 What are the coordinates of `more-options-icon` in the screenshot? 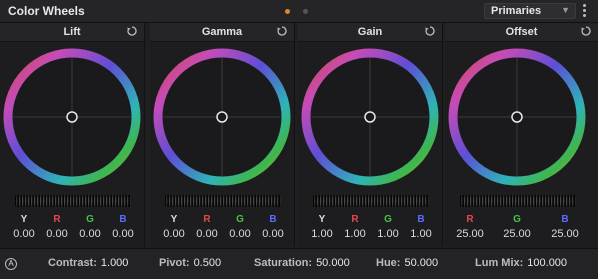 It's located at (584, 11).